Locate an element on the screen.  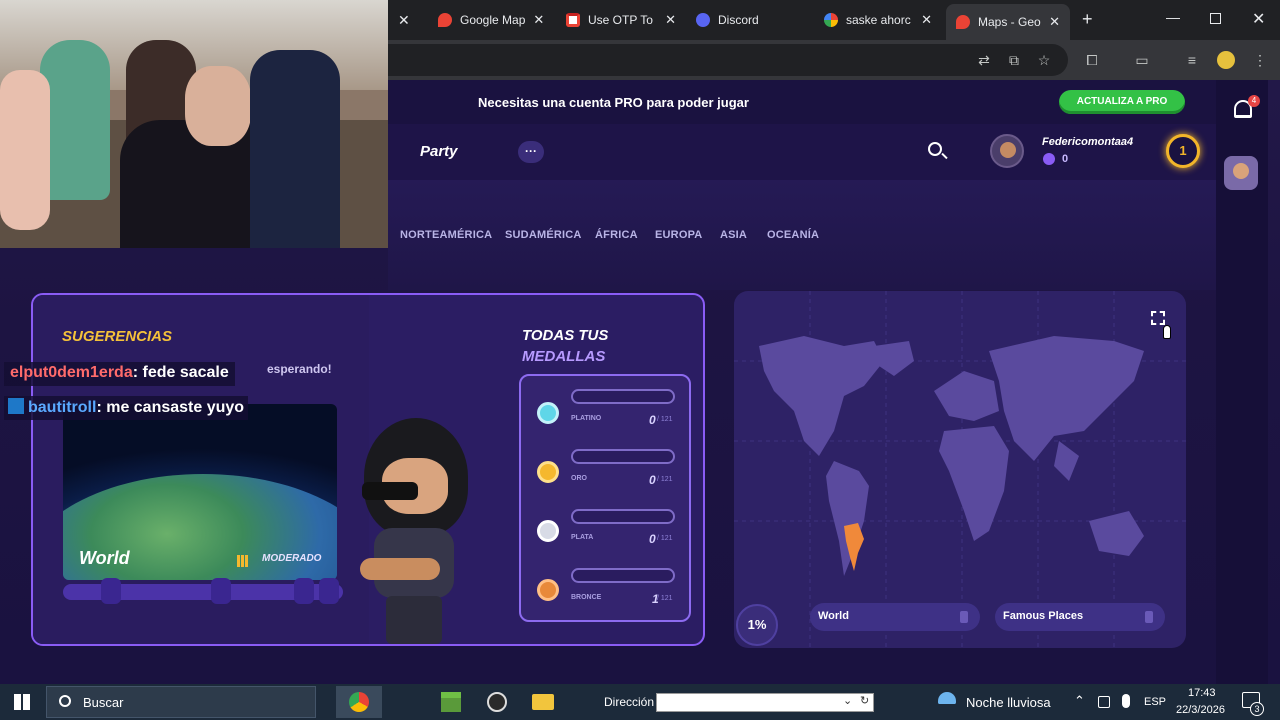
profile-avatar is located at coordinates (1226, 60).